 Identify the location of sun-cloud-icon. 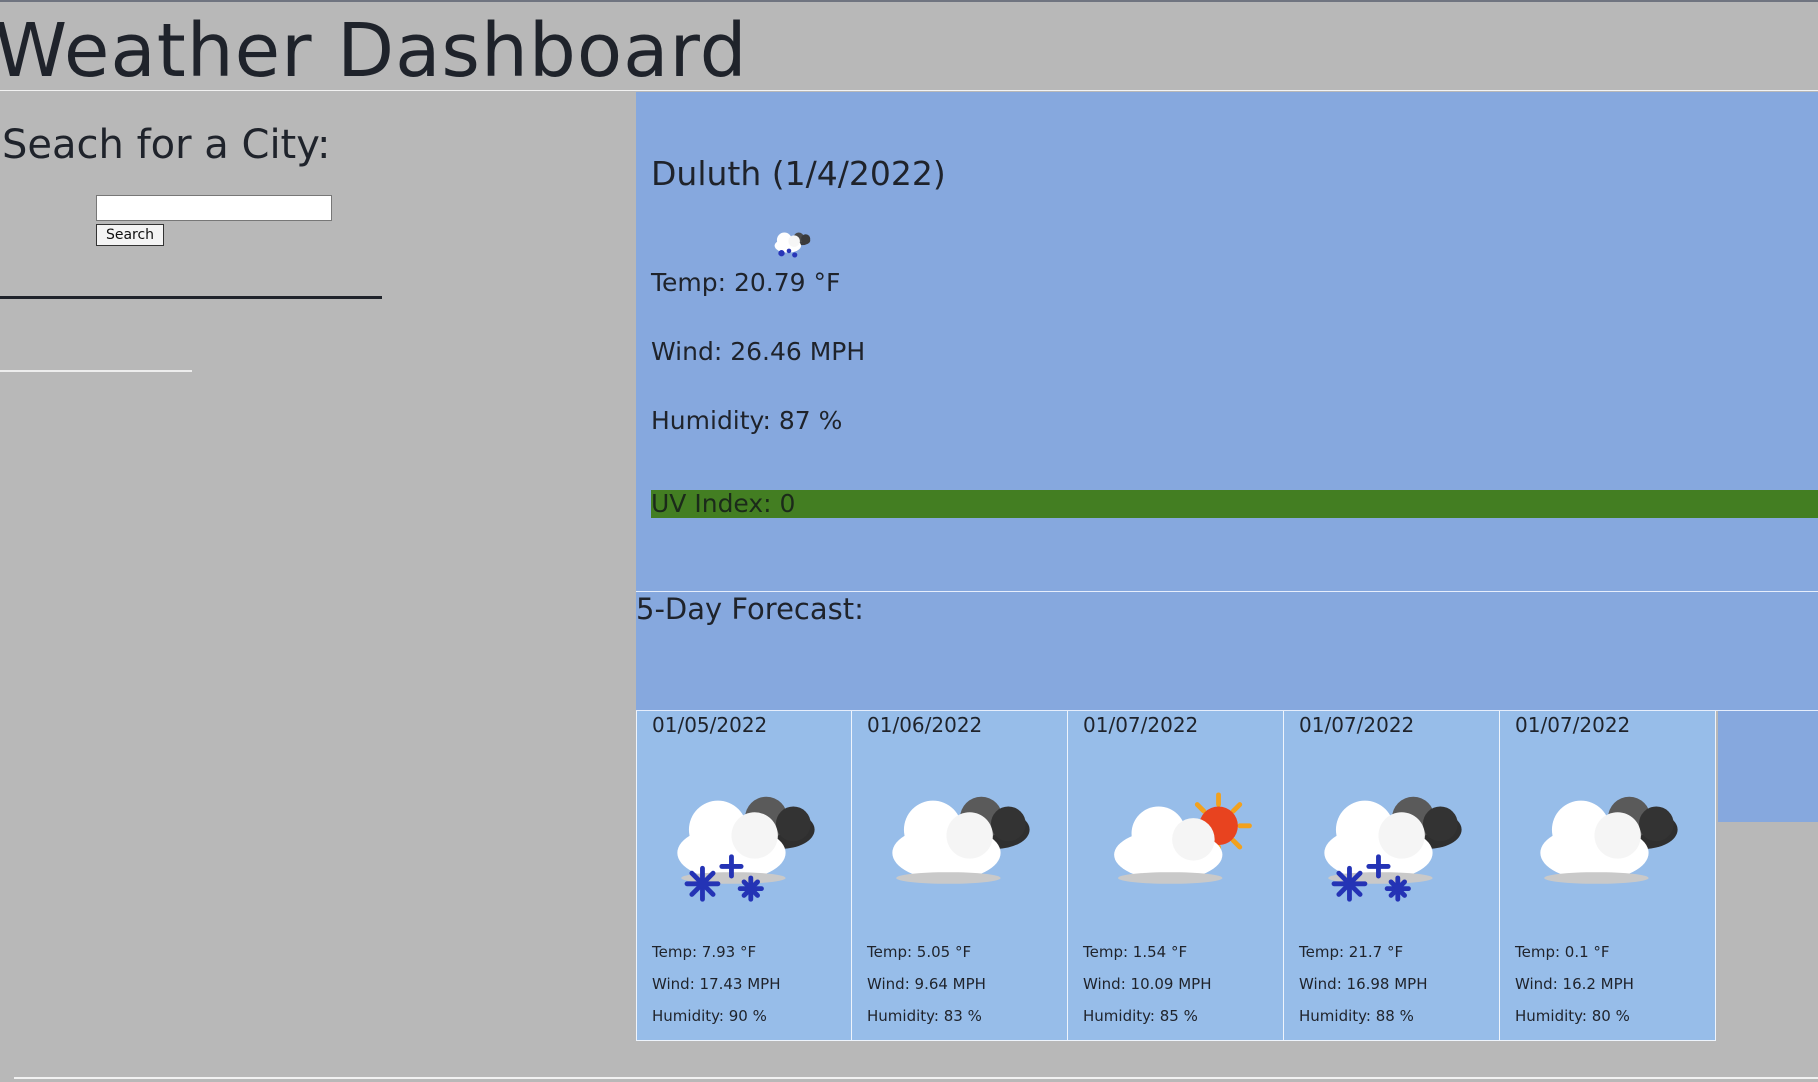
(1183, 838).